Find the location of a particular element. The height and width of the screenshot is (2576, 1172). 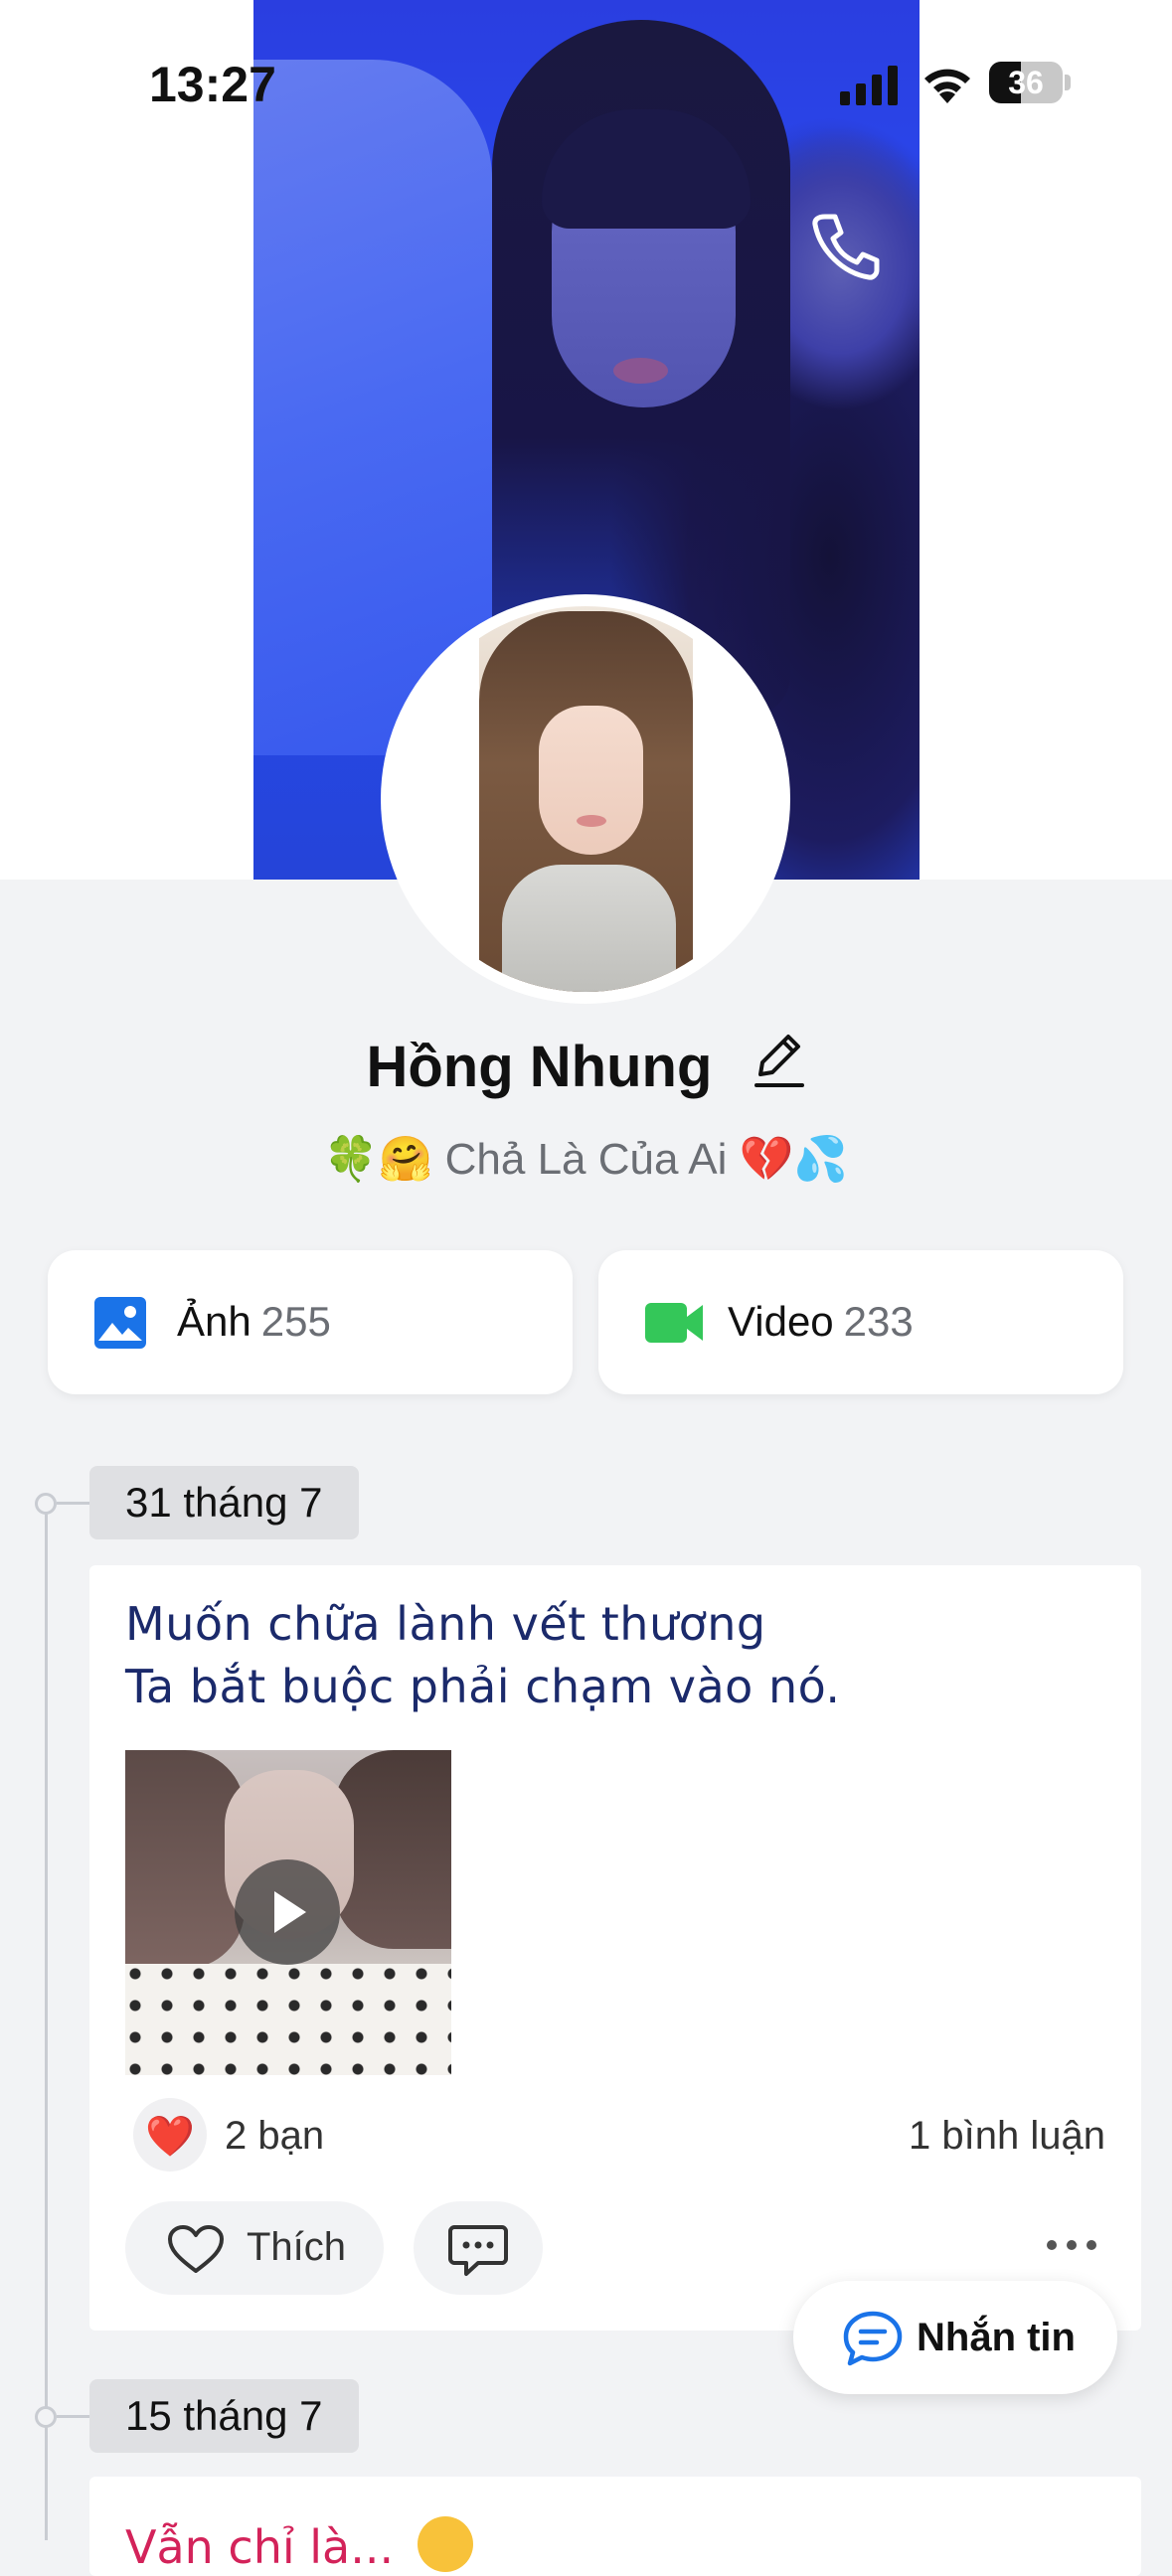

pencil-icon is located at coordinates (778, 1061).